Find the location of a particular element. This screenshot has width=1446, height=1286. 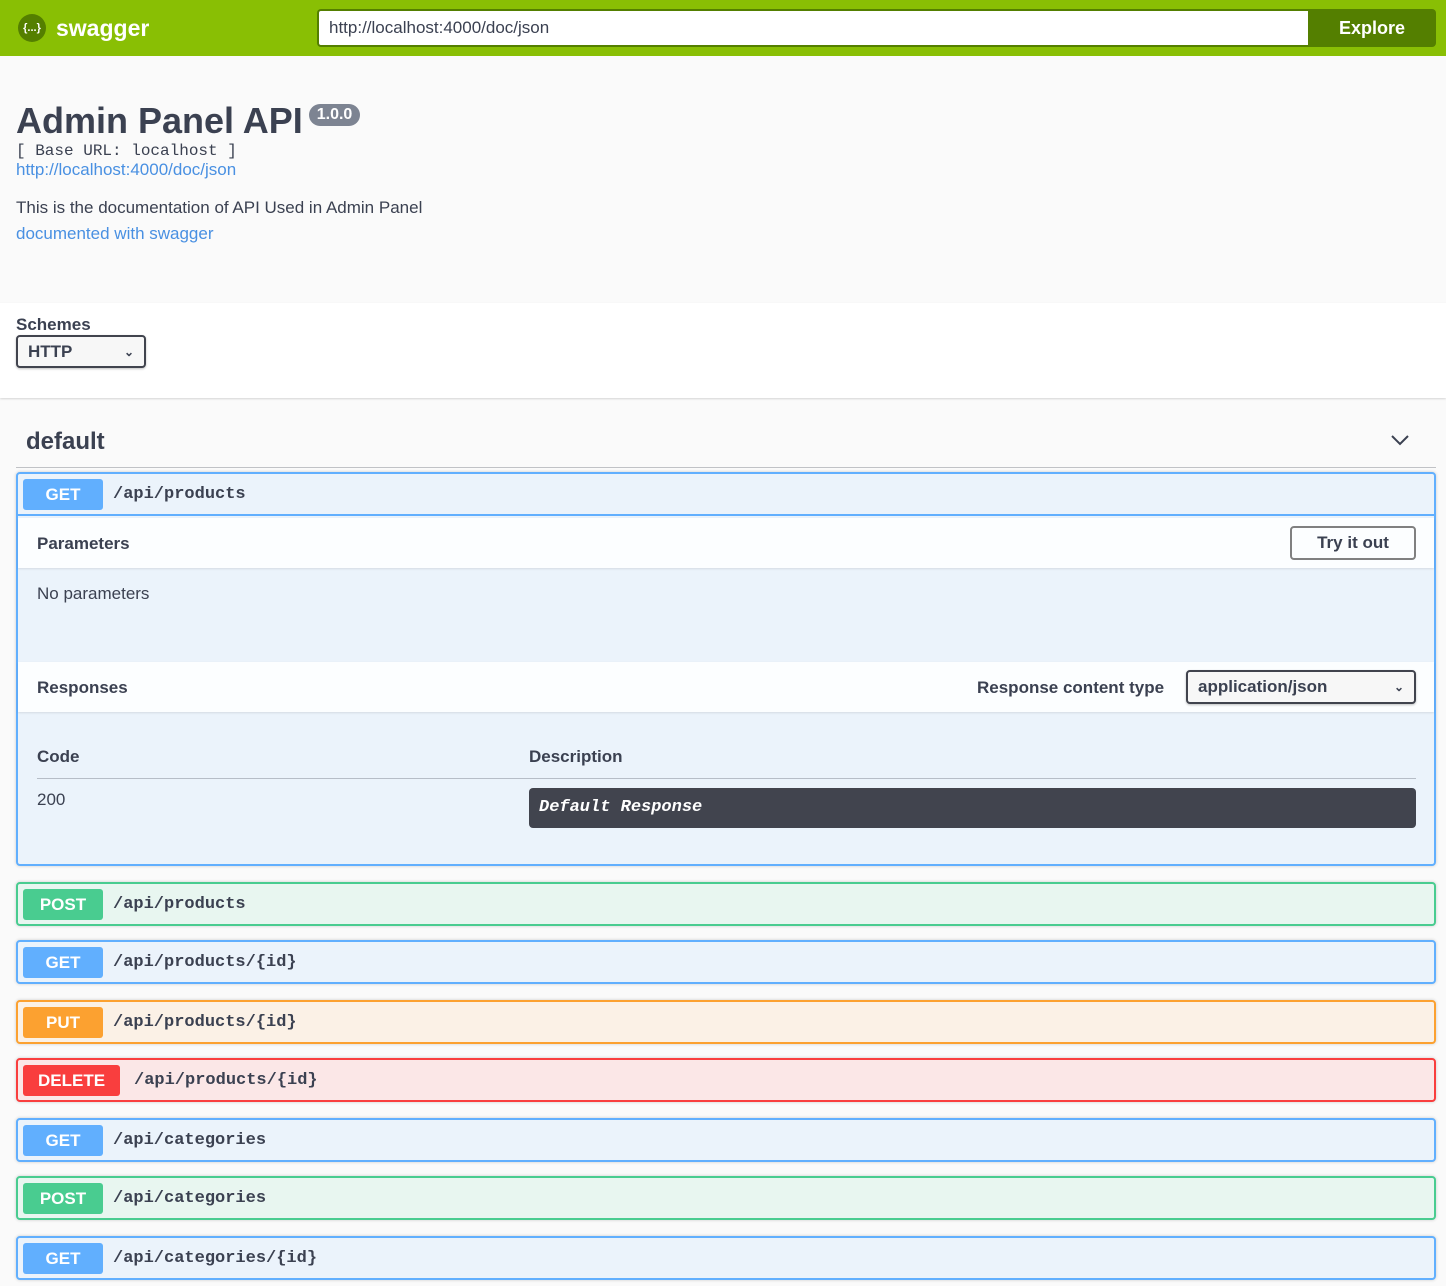

endpoint-path: /api/categories/{id} is located at coordinates (215, 1258).